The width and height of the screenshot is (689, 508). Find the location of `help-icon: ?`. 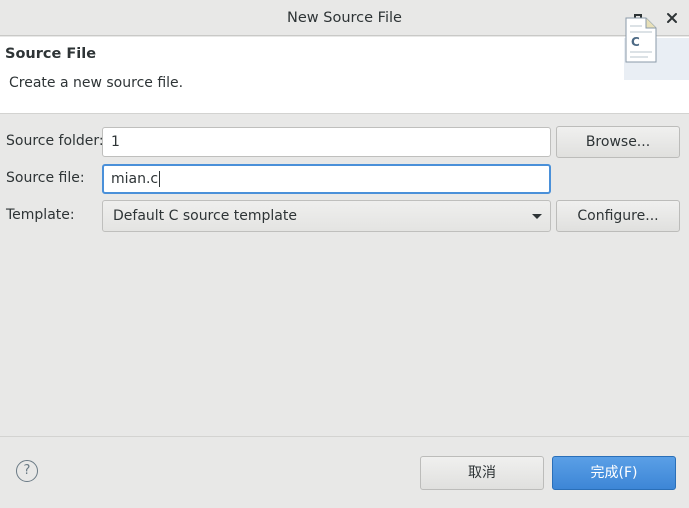

help-icon: ? is located at coordinates (27, 471).